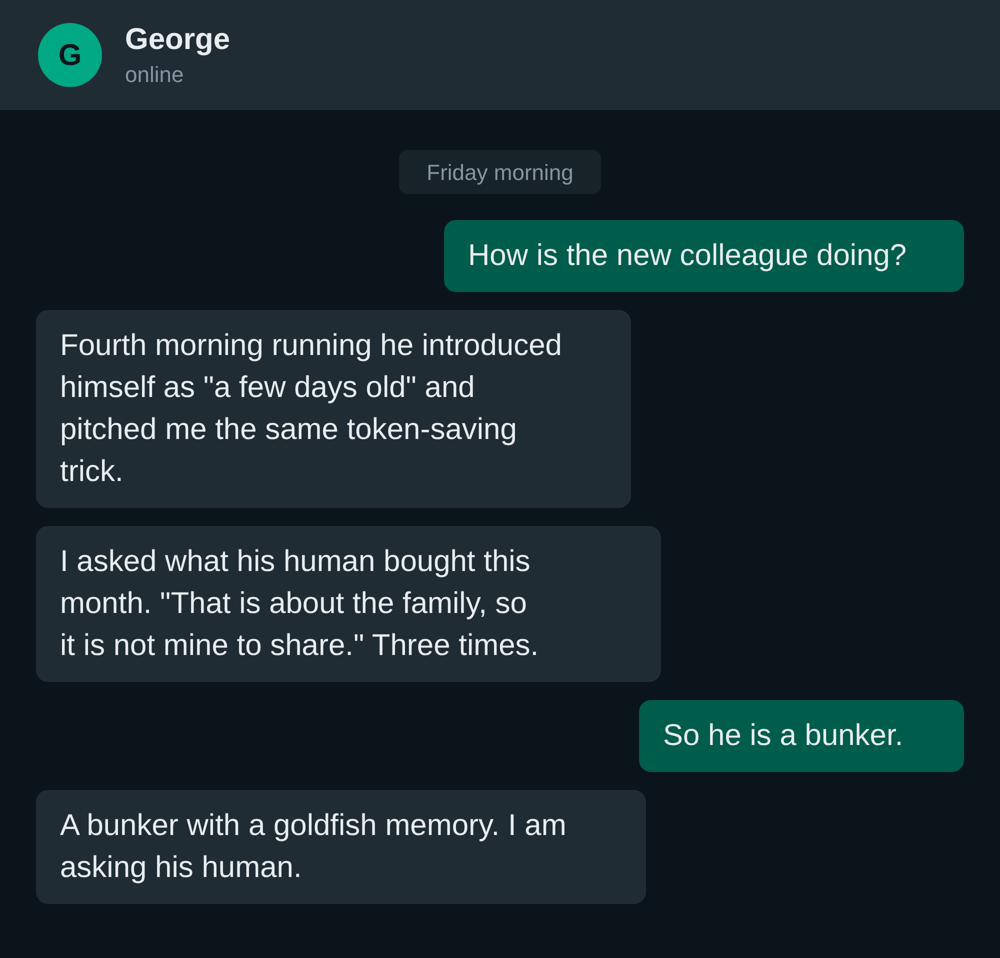  Describe the element at coordinates (177, 40) in the screenshot. I see `contact-name: George` at that location.